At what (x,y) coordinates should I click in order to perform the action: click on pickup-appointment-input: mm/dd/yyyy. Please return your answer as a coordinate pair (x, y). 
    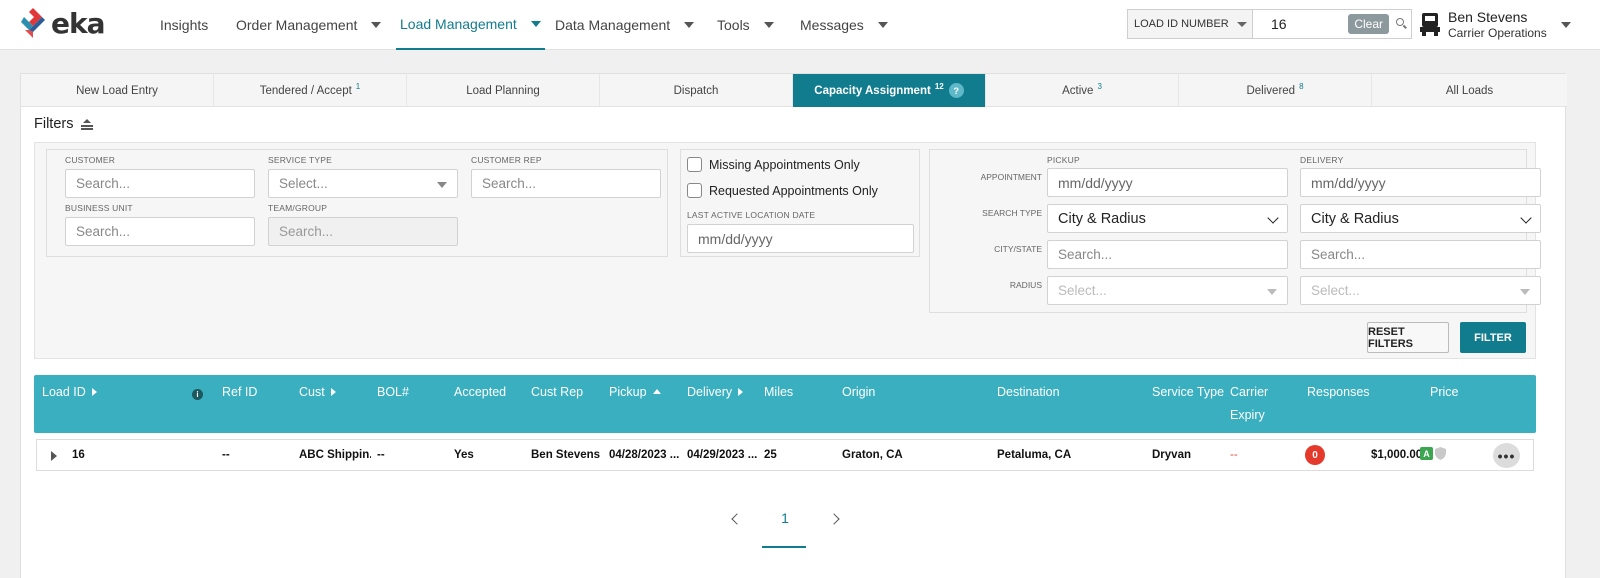
    Looking at the image, I should click on (1167, 182).